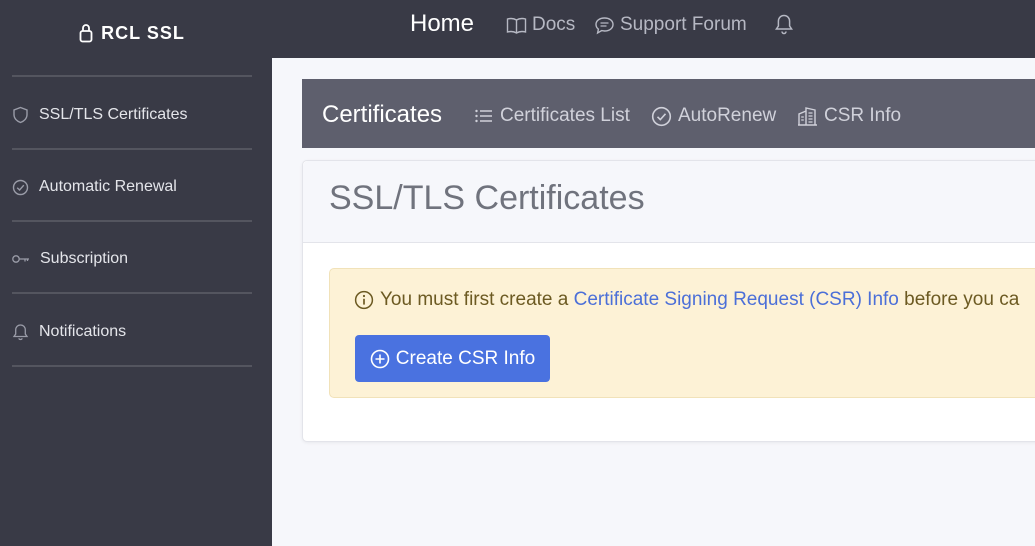 The width and height of the screenshot is (1035, 546). I want to click on book-icon, so click(516, 25).